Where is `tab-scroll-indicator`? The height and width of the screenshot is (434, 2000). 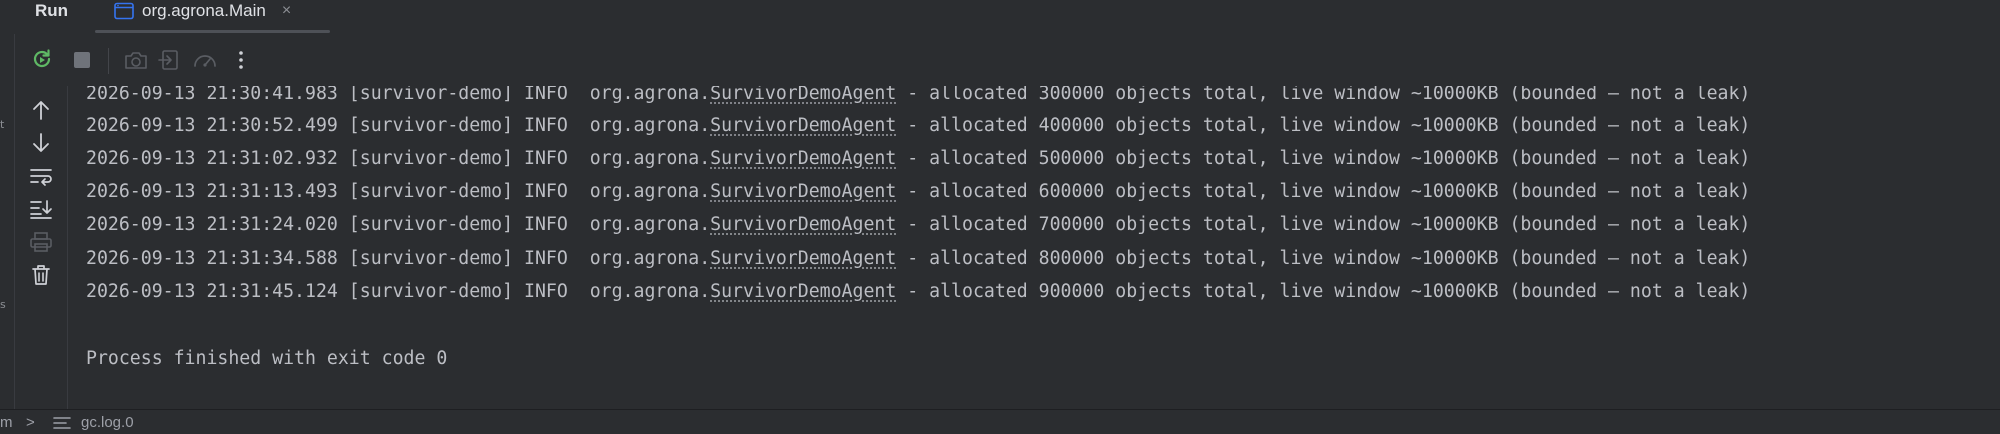
tab-scroll-indicator is located at coordinates (212, 31).